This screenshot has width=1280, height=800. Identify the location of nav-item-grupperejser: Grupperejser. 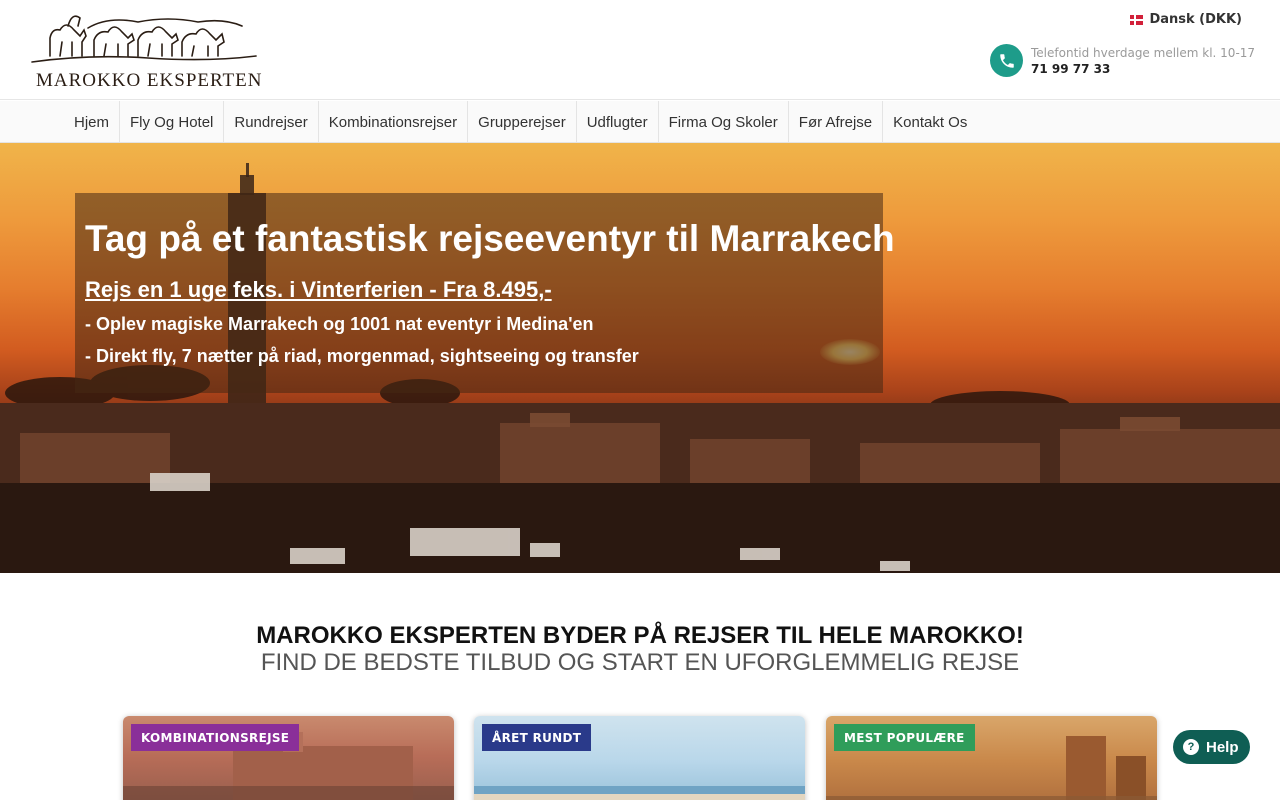
(522, 122).